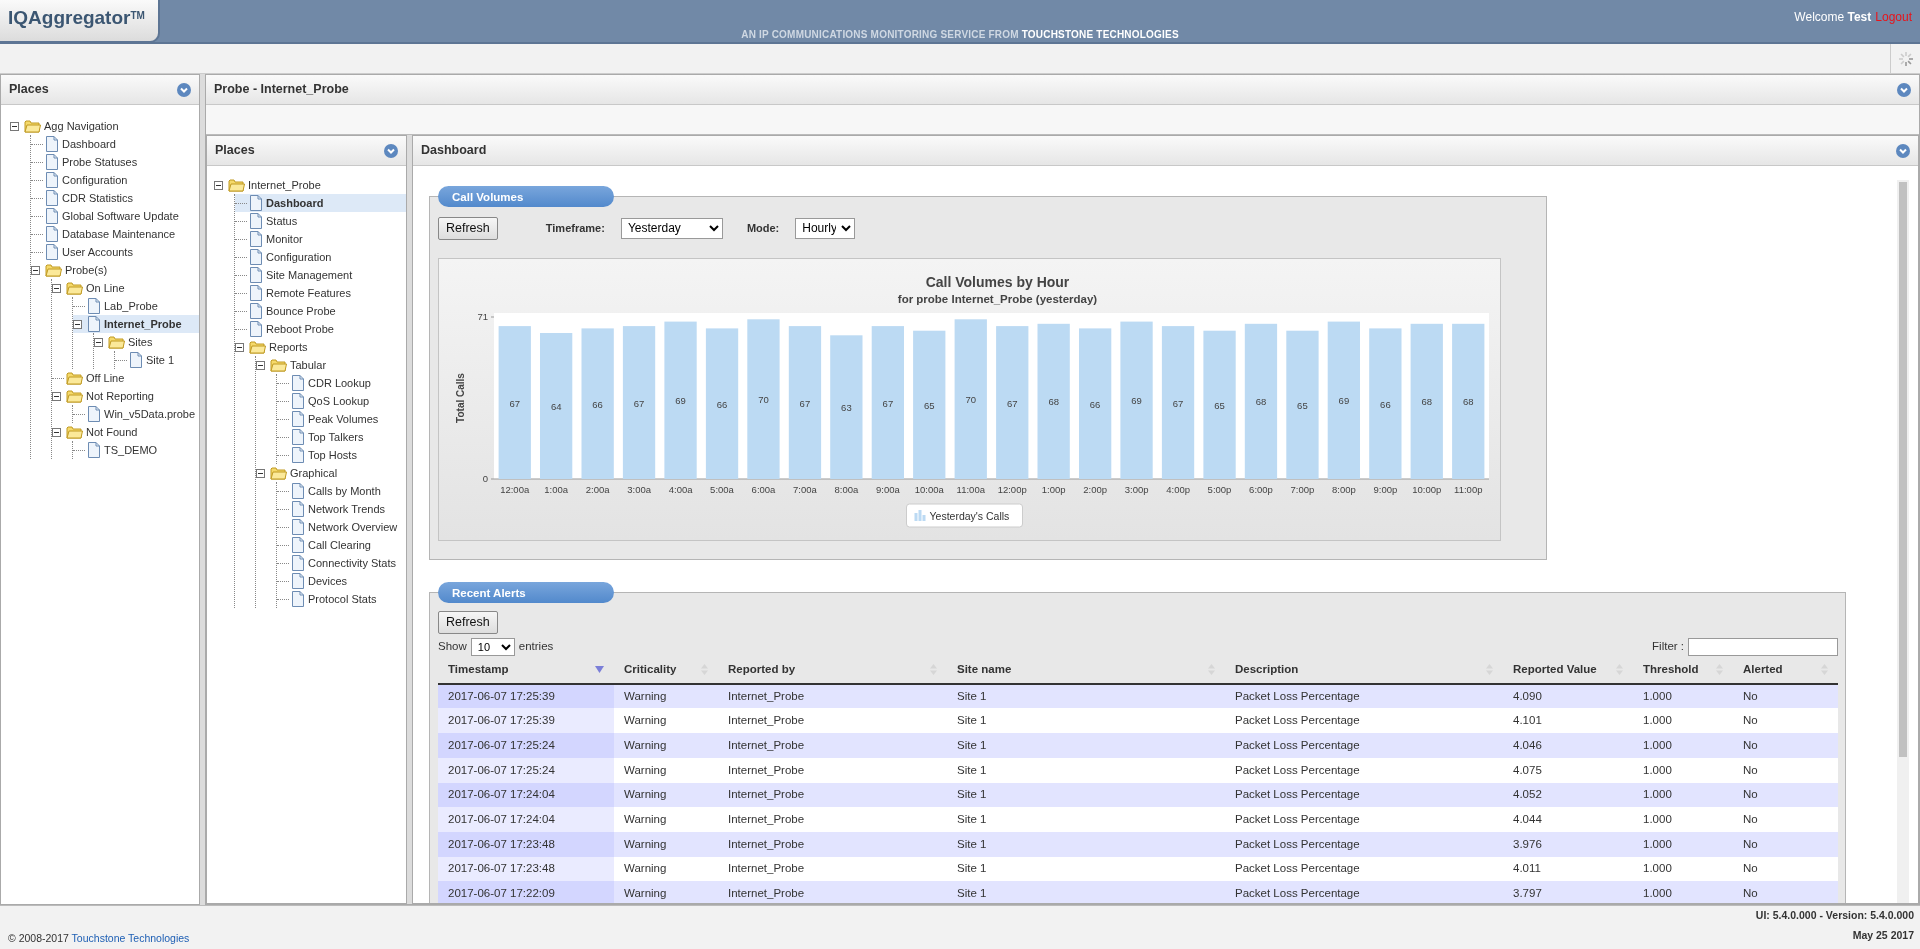  What do you see at coordinates (146, 342) in the screenshot?
I see `tree-item: Sites` at bounding box center [146, 342].